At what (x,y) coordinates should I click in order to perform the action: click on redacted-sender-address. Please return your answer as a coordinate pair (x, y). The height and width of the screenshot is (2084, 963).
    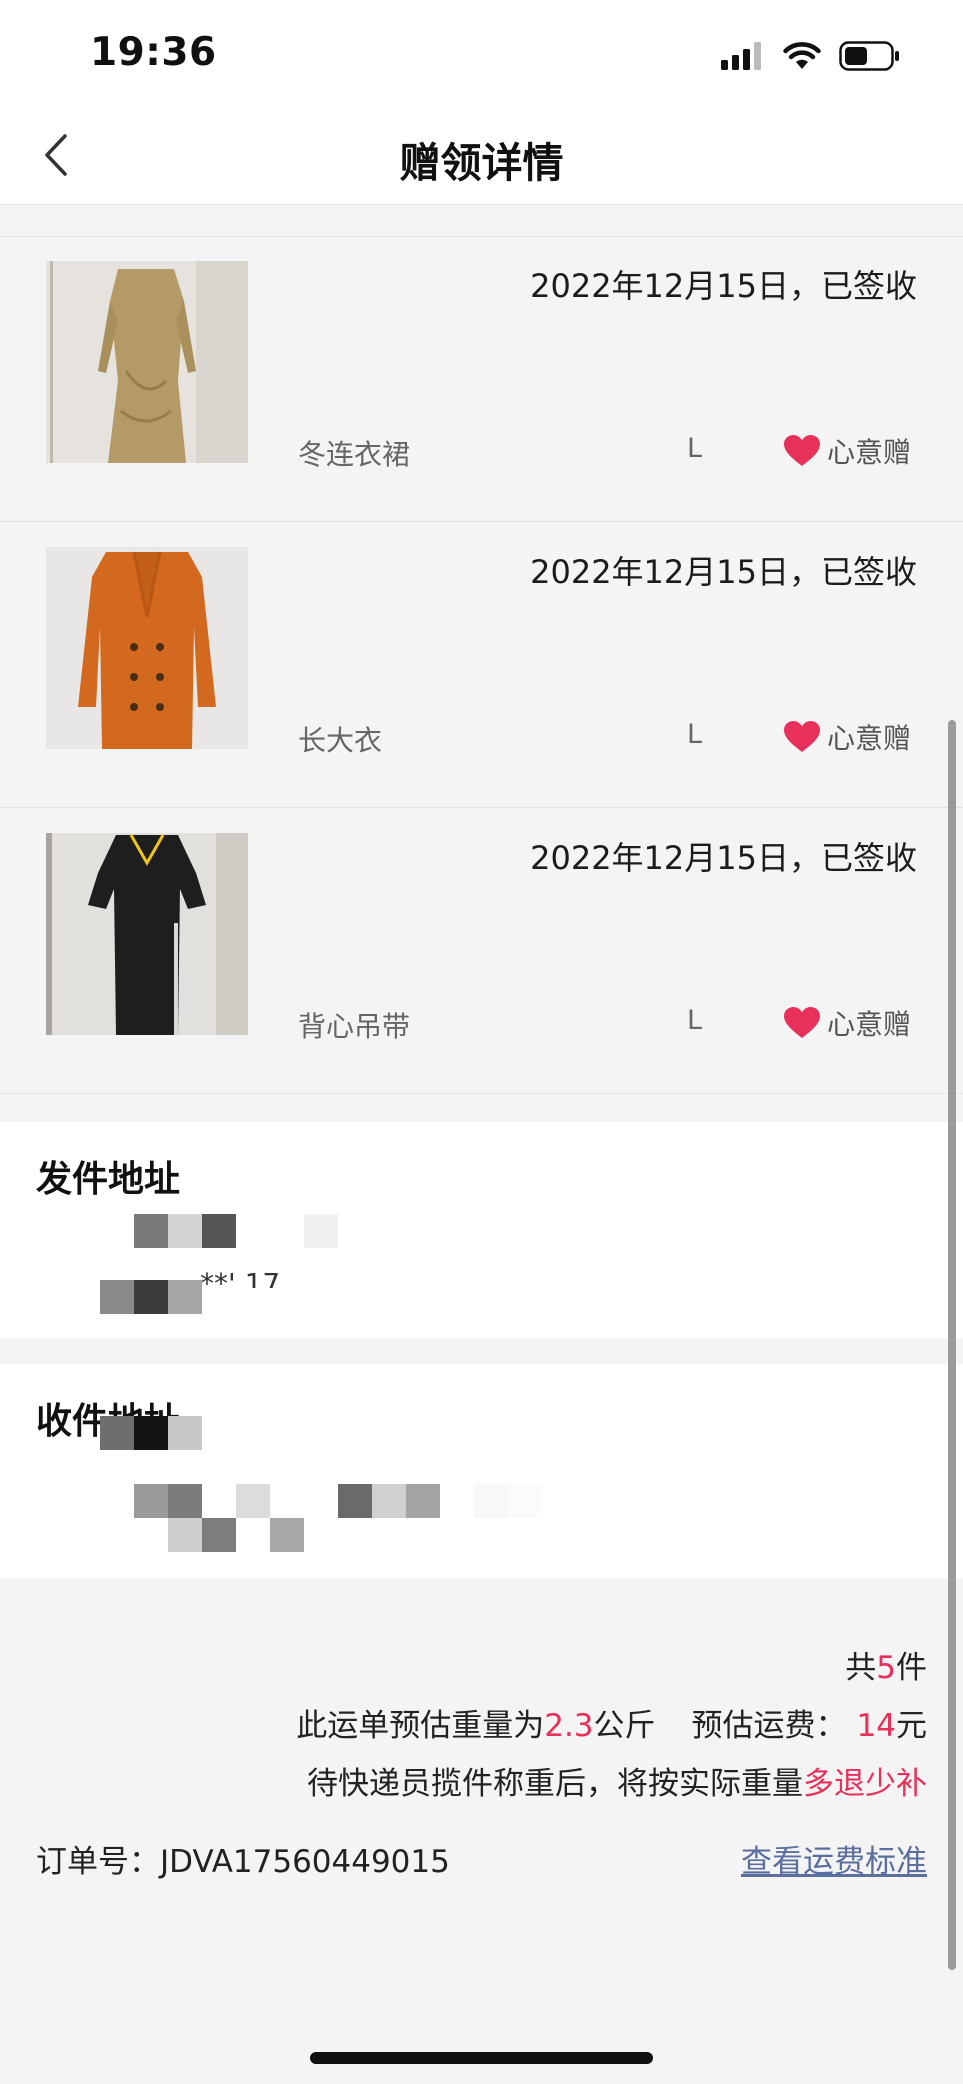
    Looking at the image, I should click on (151, 1297).